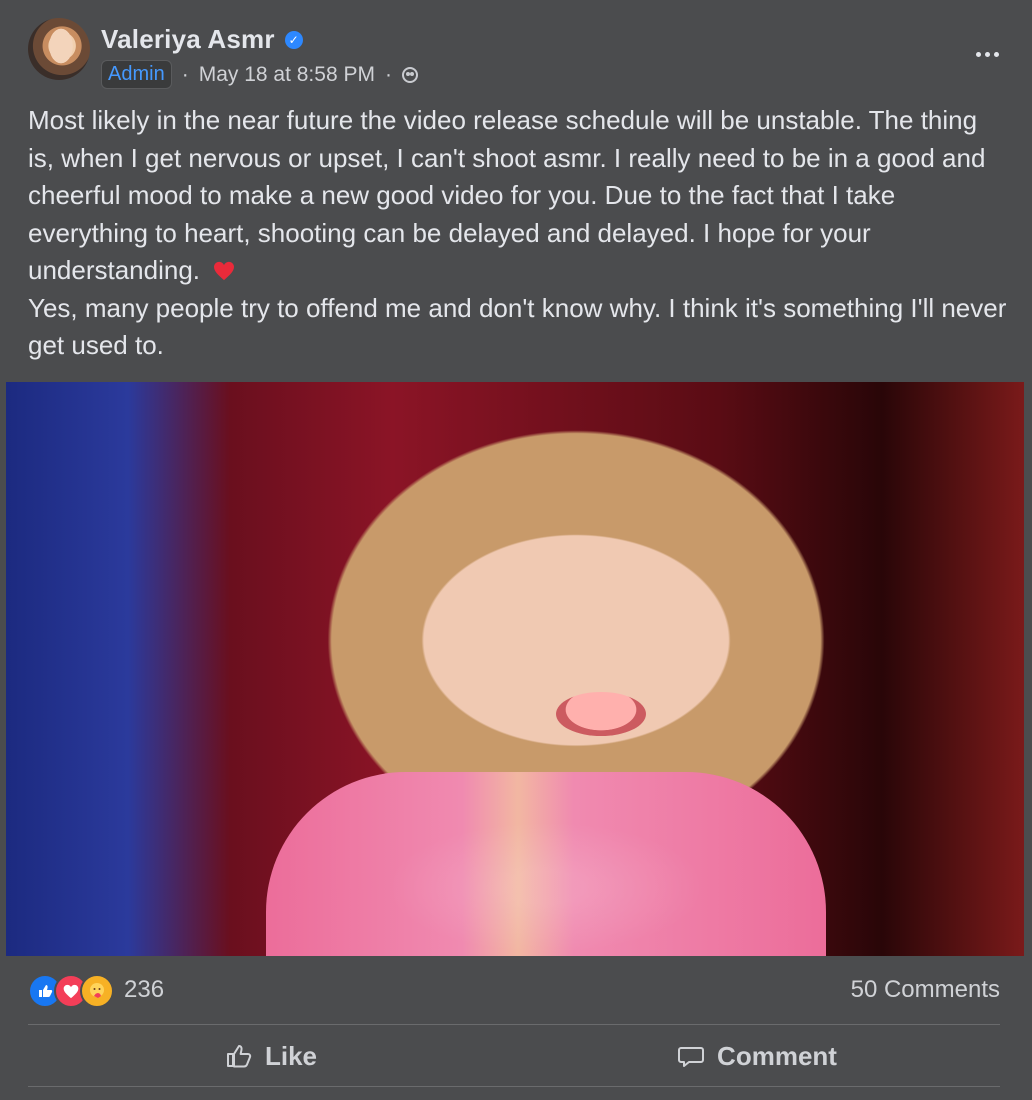 This screenshot has width=1032, height=1100. What do you see at coordinates (409, 74) in the screenshot?
I see `friends-privacy-icon` at bounding box center [409, 74].